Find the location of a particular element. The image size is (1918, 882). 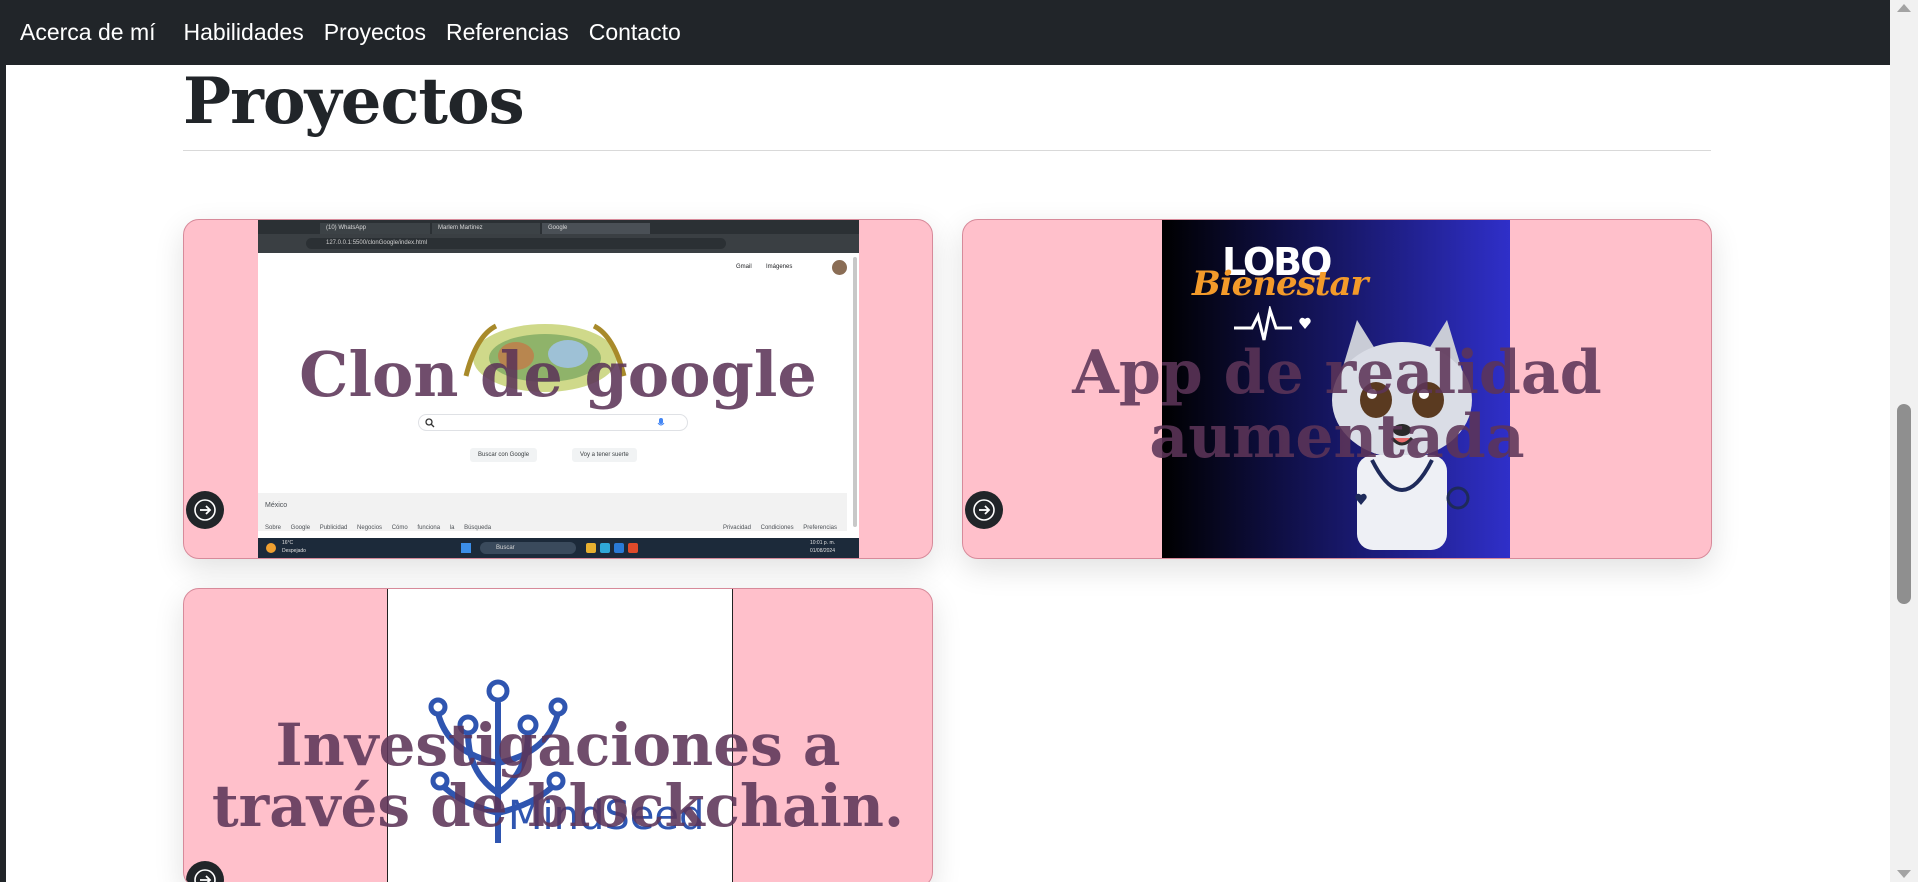

taskbar-date: 01/08/2024 is located at coordinates (822, 551).